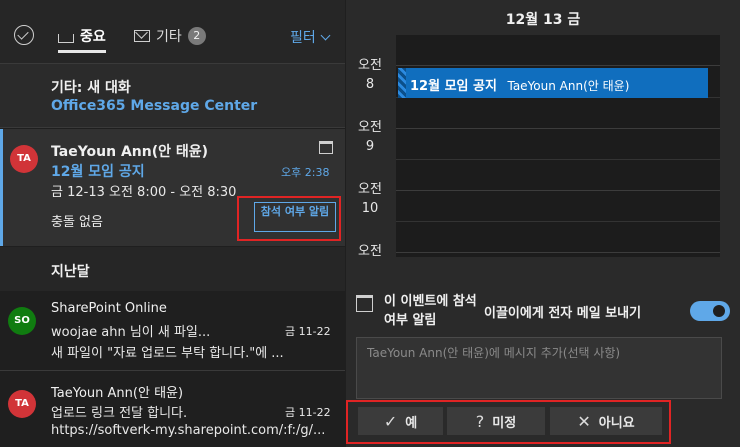  I want to click on mail-subject: 업로드 링크 전달 합니다., so click(119, 413).